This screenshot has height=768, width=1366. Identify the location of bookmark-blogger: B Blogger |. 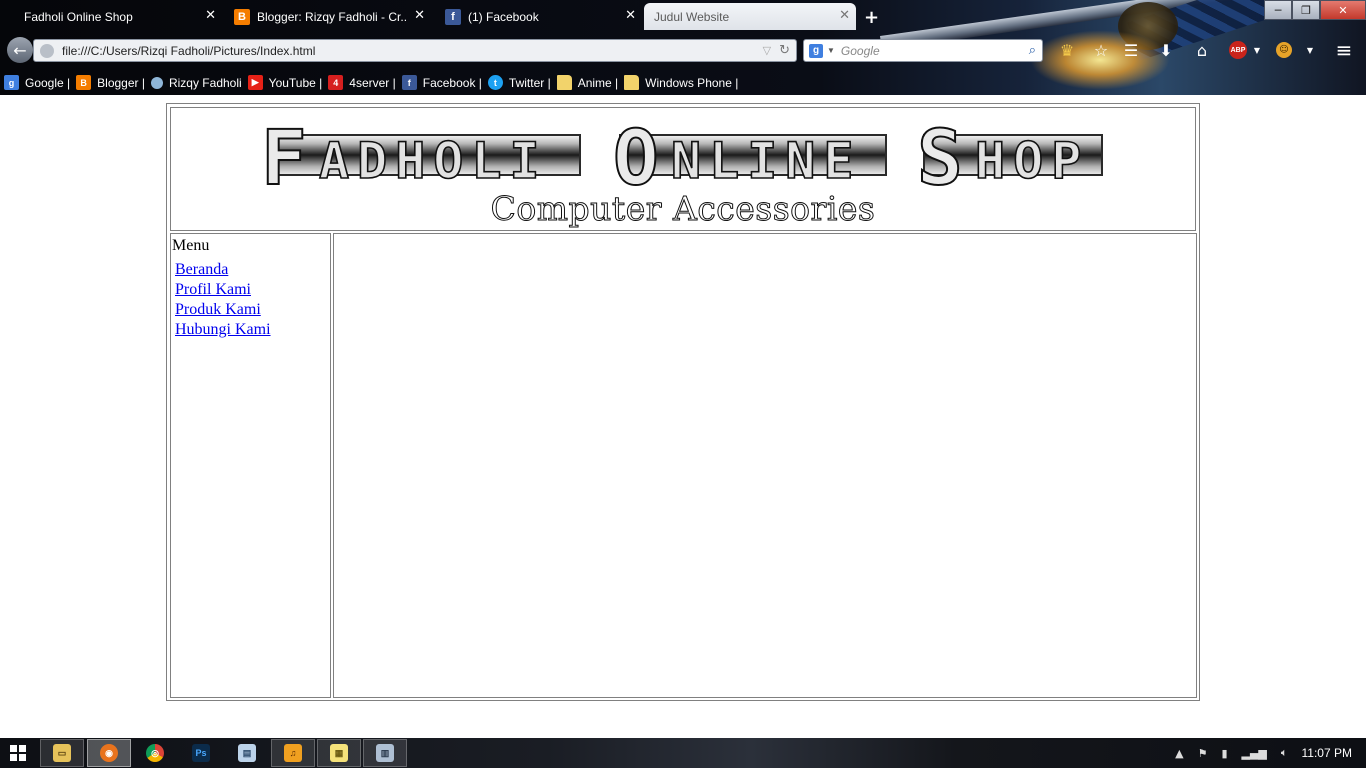
(110, 82).